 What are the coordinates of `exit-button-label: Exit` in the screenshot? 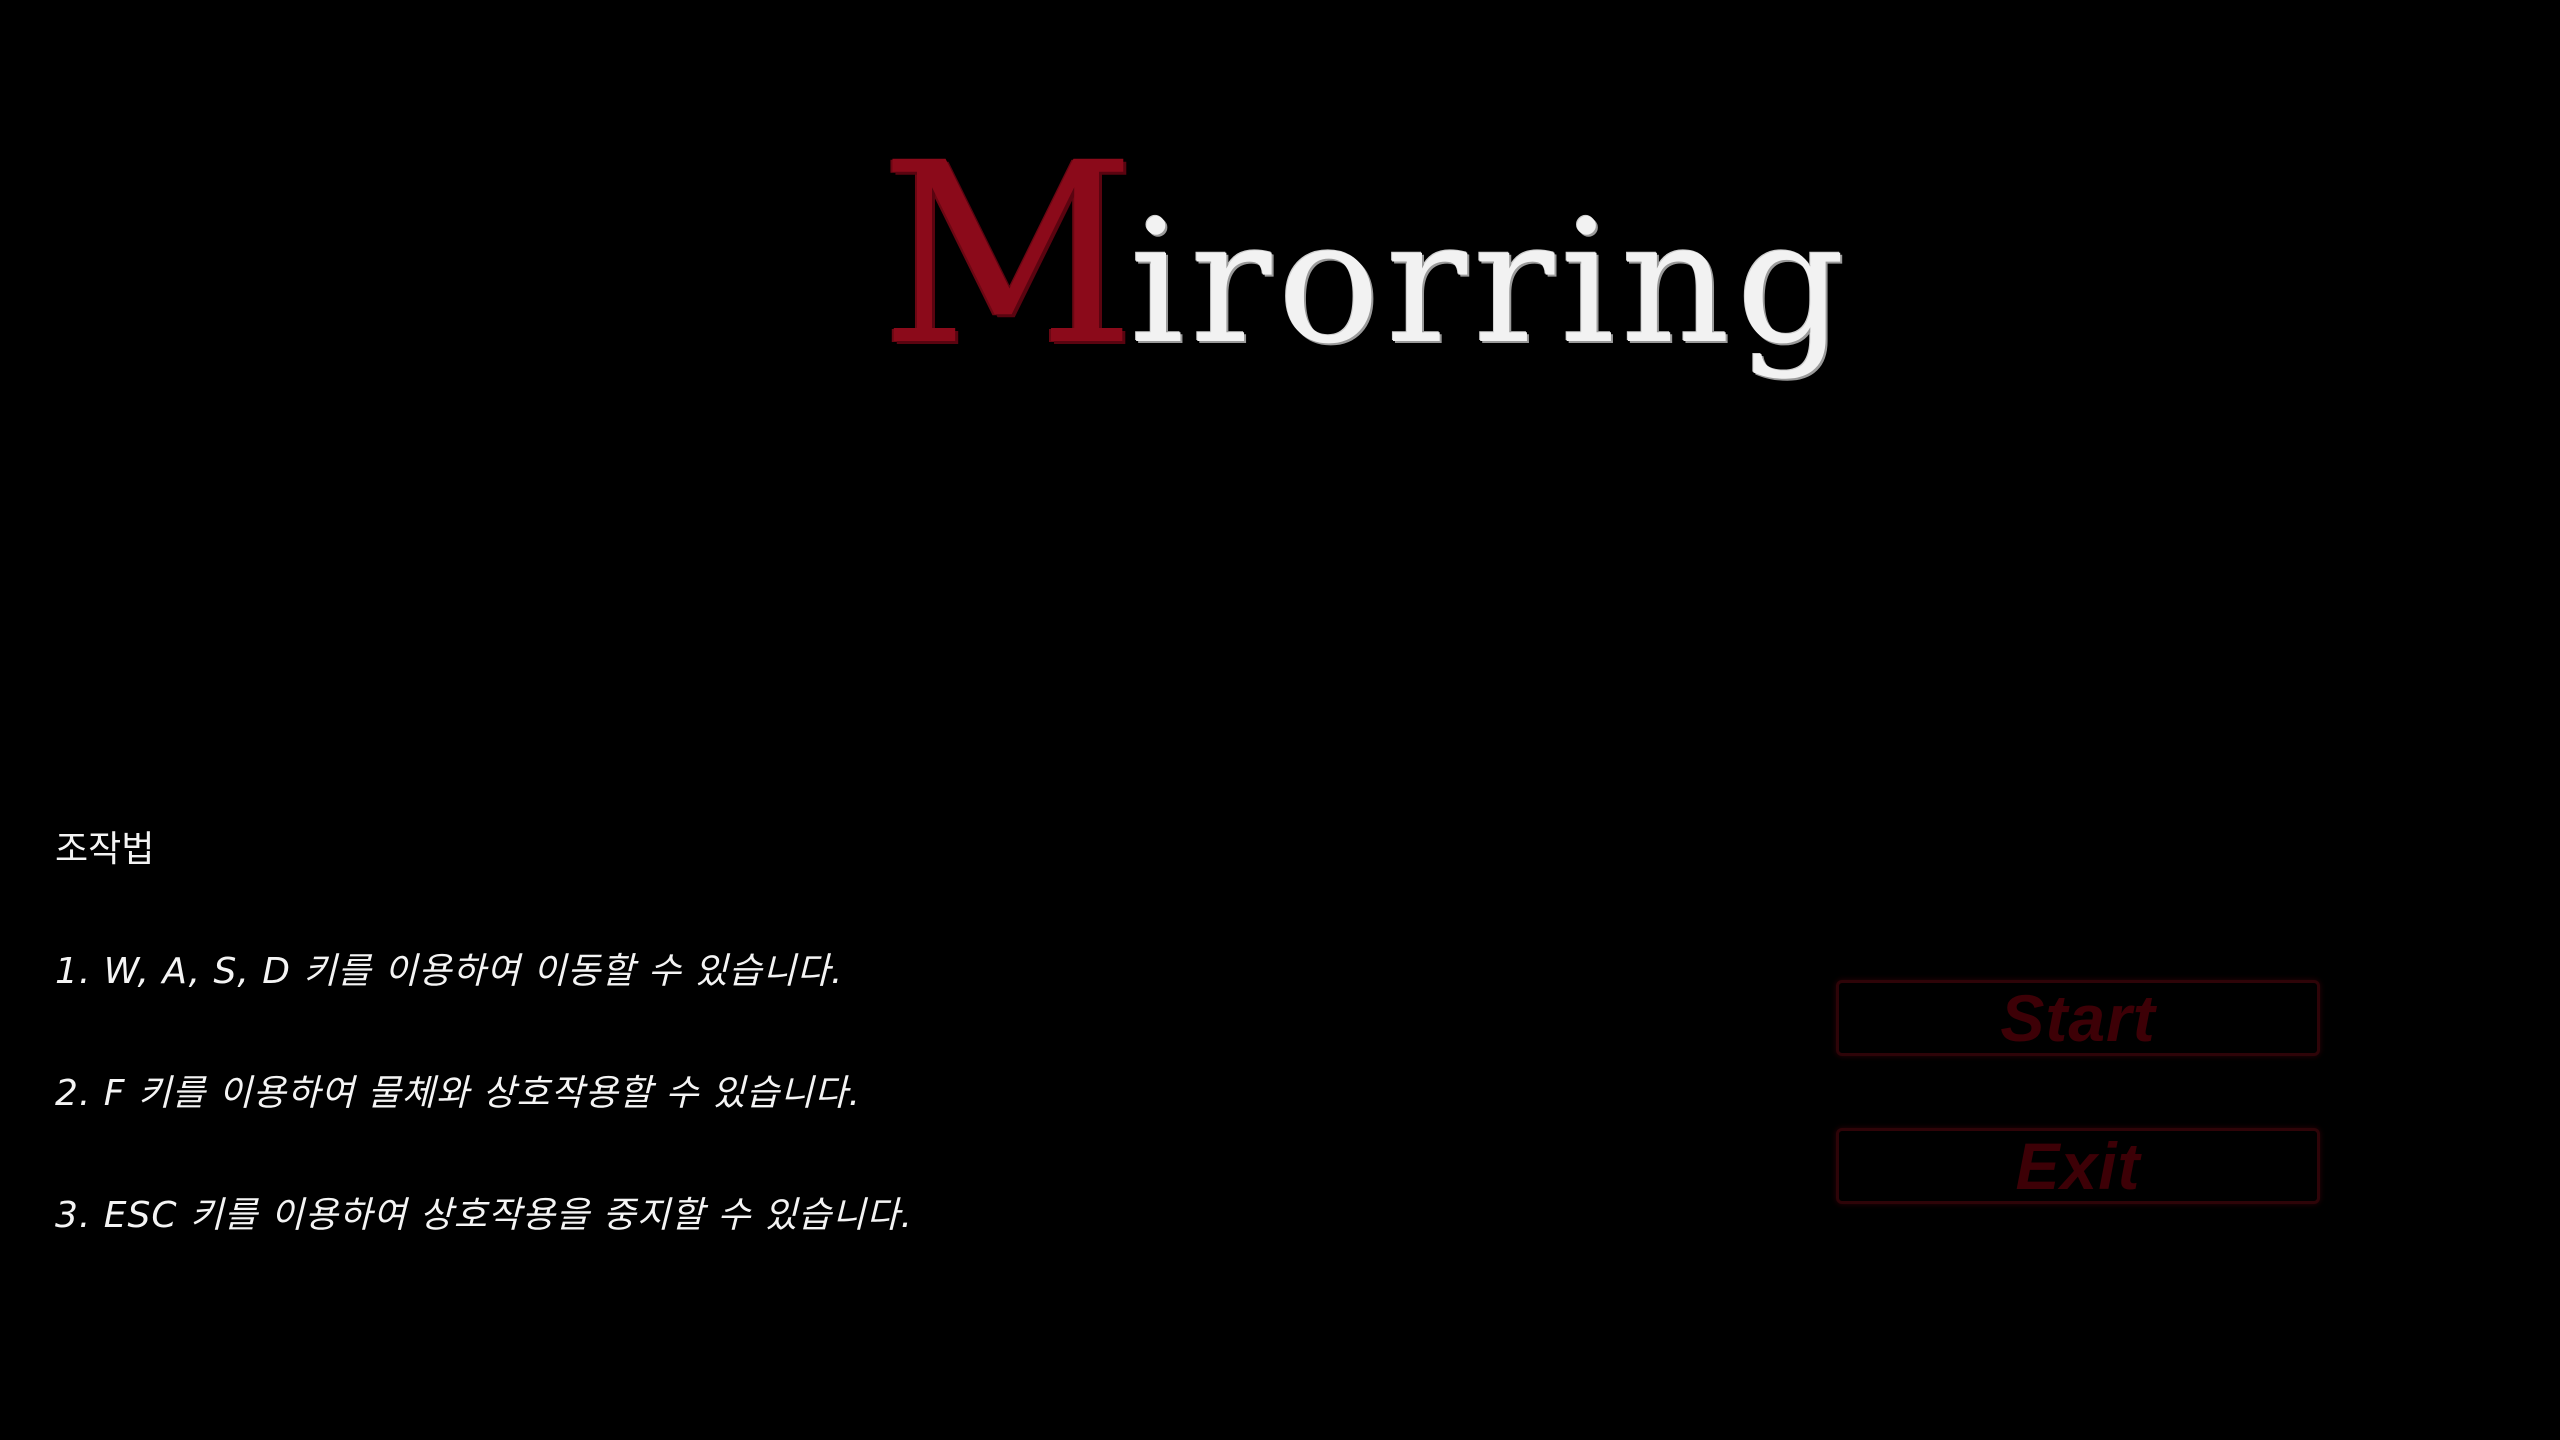 It's located at (2078, 1166).